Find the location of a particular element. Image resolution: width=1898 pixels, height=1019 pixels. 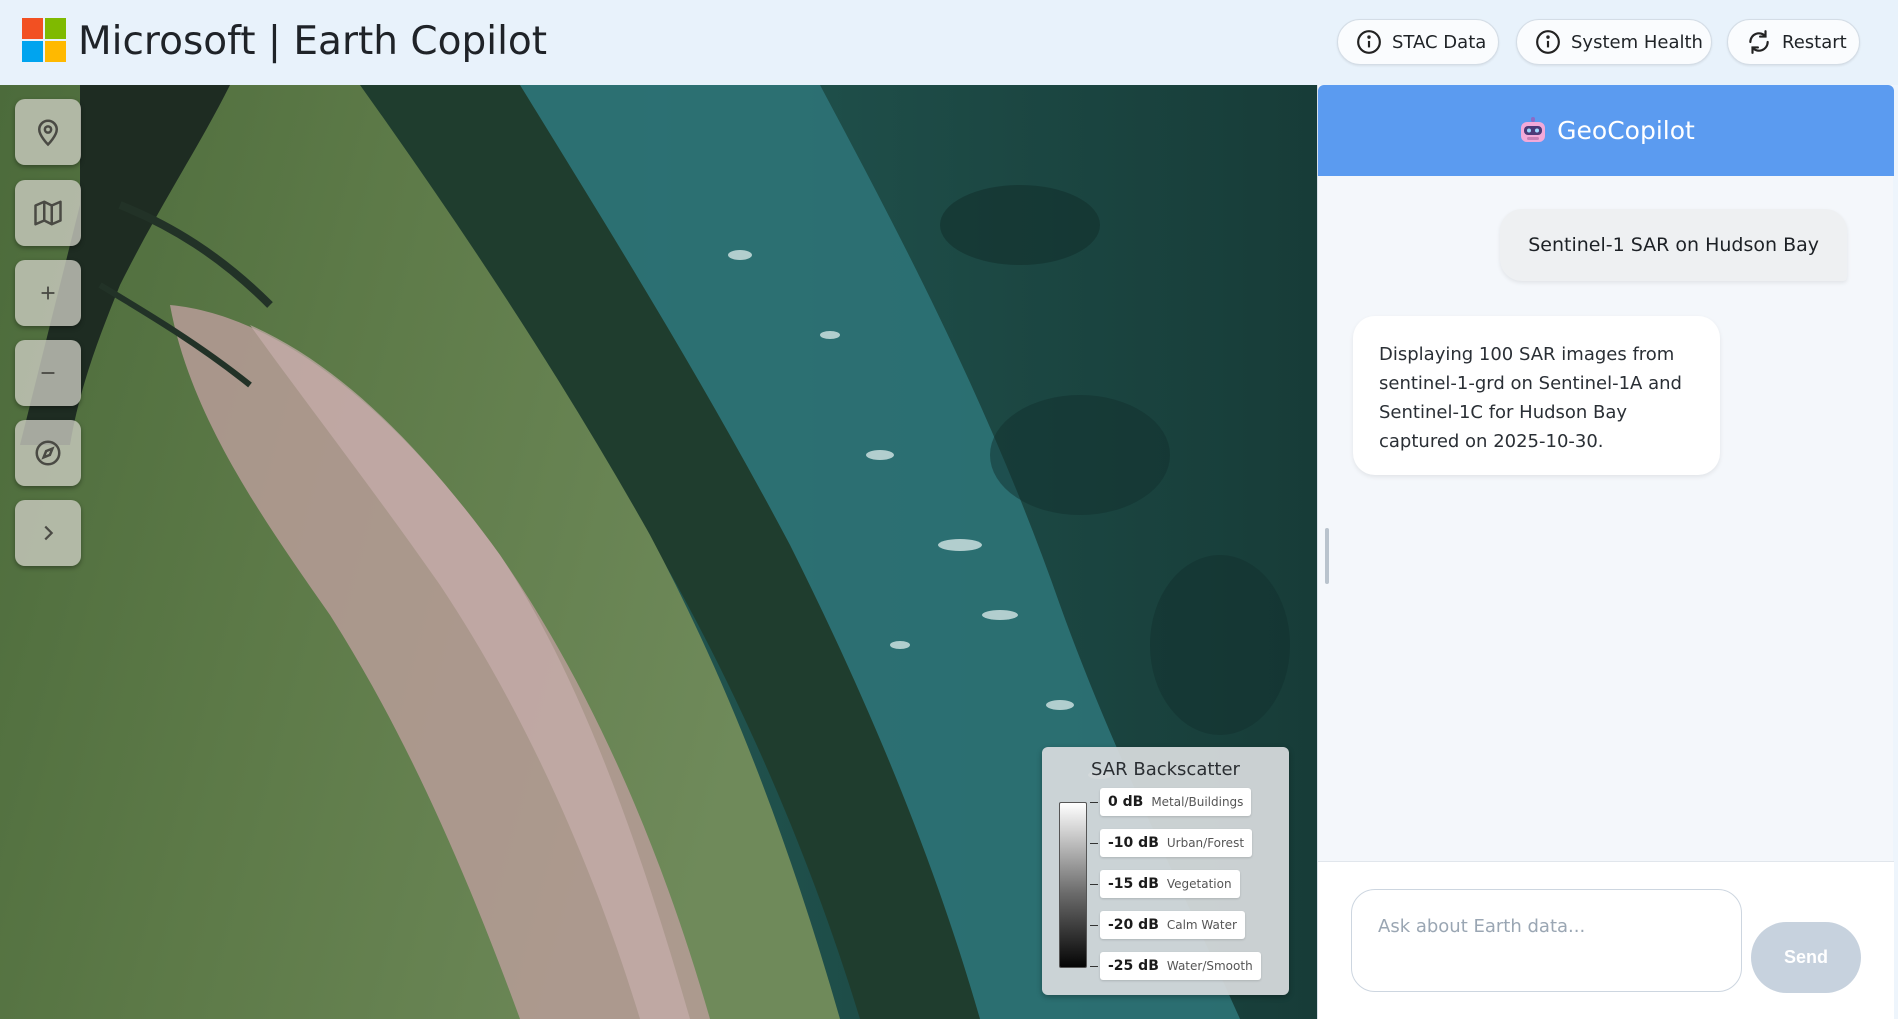

legend-chip: -25 dB Water/Smooth is located at coordinates (1180, 966).